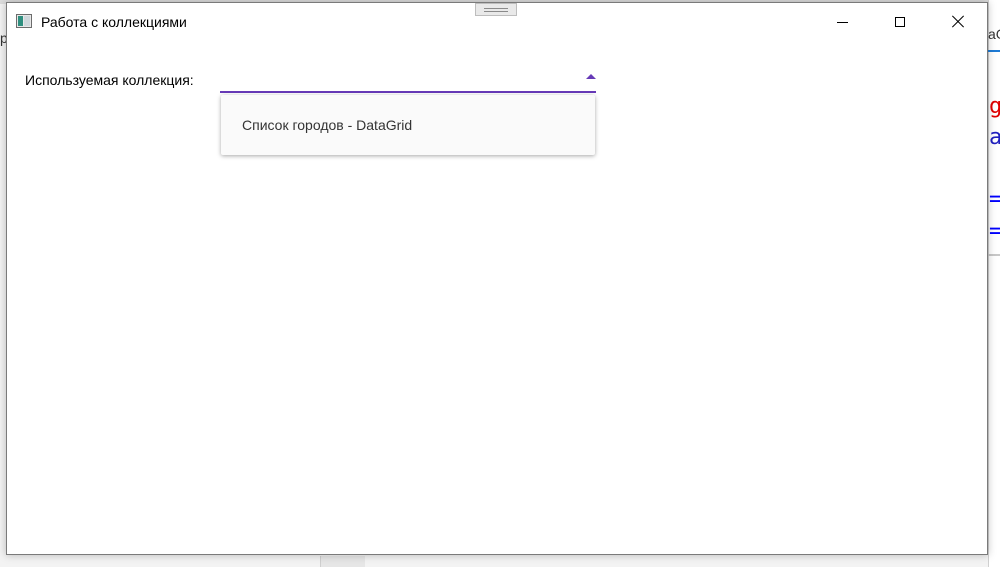  I want to click on background-editor-tab: аG, so click(994, 39).